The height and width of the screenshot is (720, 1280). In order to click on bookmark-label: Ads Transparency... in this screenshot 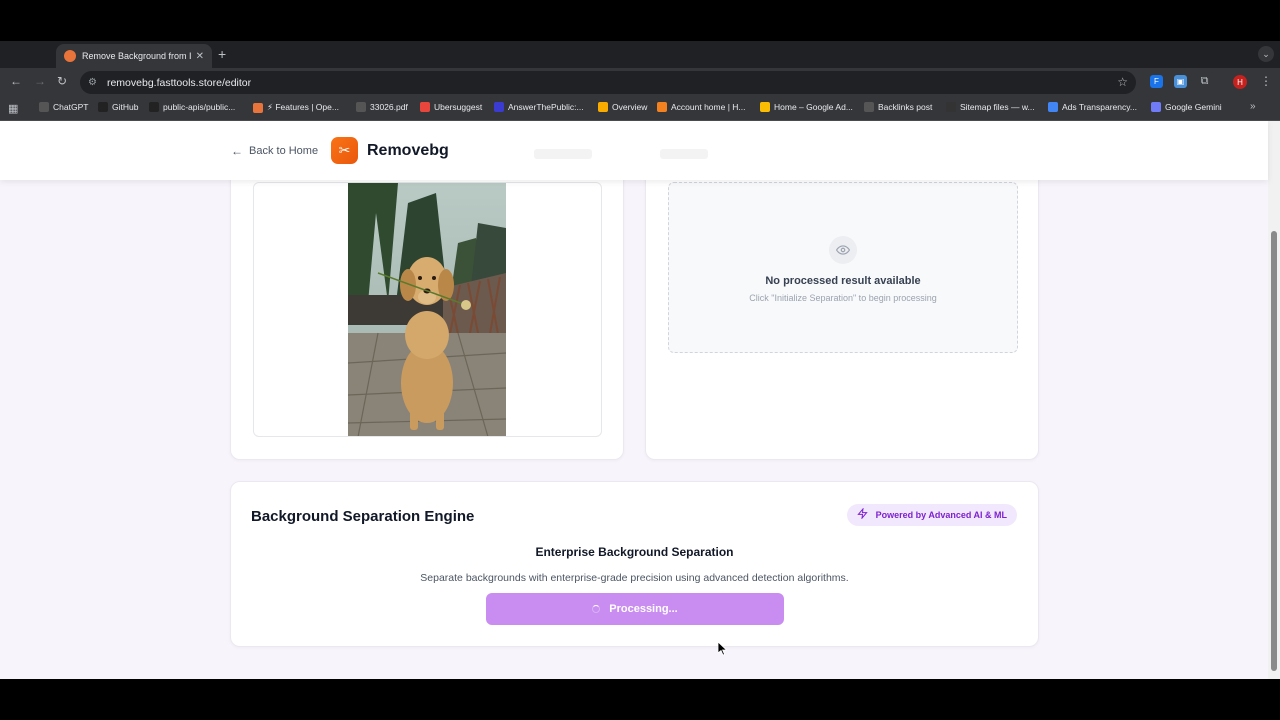, I will do `click(1099, 107)`.